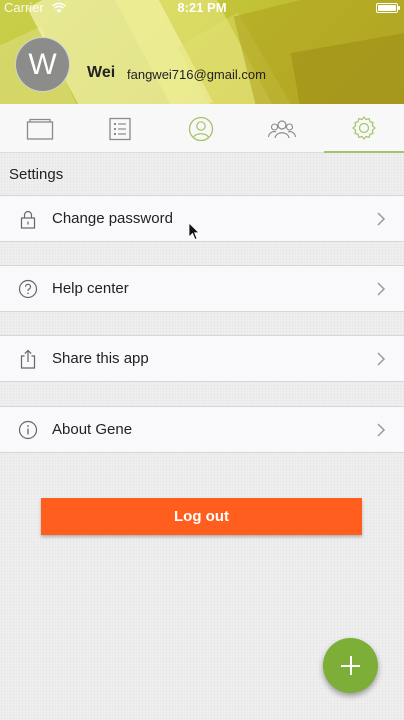  I want to click on card-icon, so click(40, 129).